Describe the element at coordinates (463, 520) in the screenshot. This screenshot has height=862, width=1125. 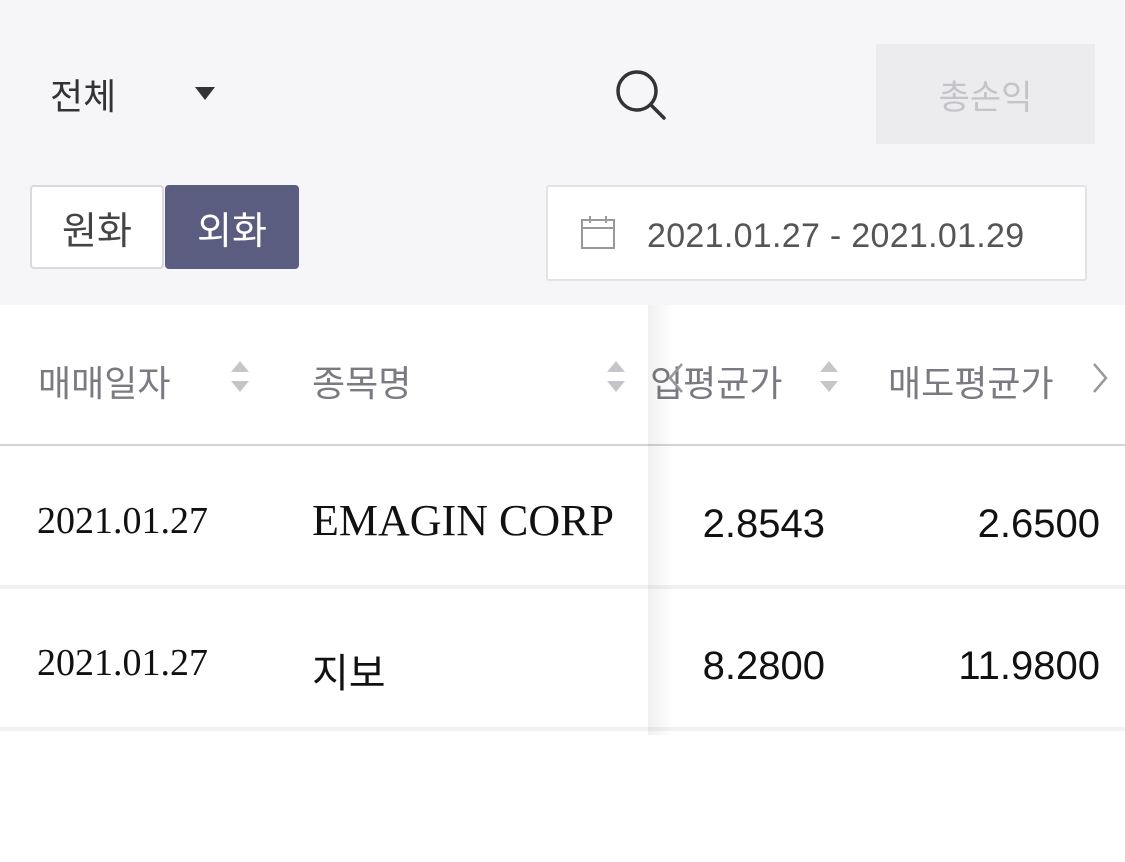
I see `cell-stock-name: EMAGIN CORP` at that location.